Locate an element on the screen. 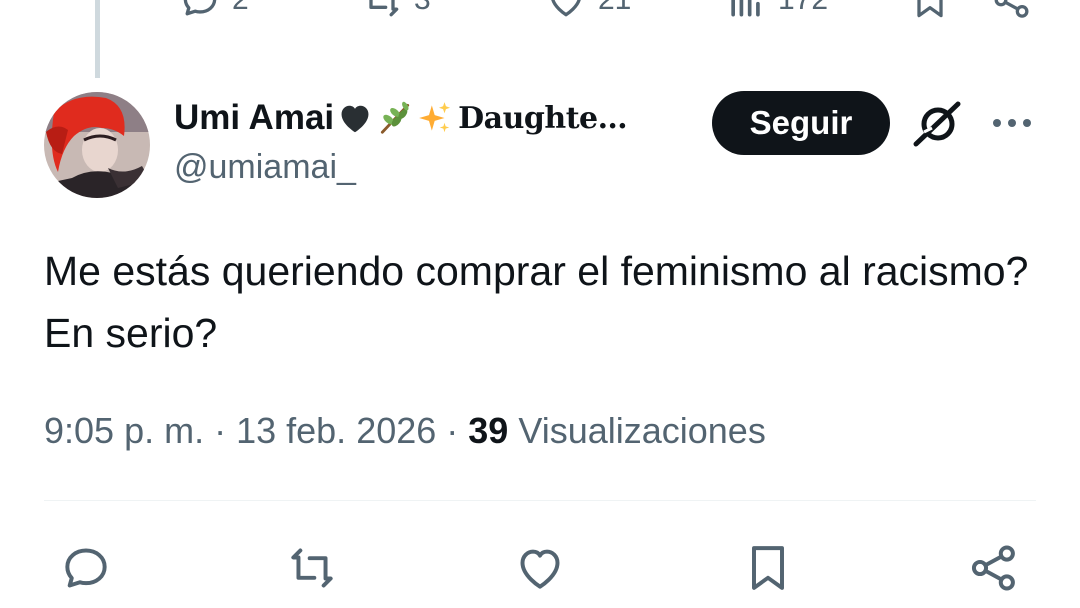 The image size is (1080, 608). avatar-image is located at coordinates (97, 145).